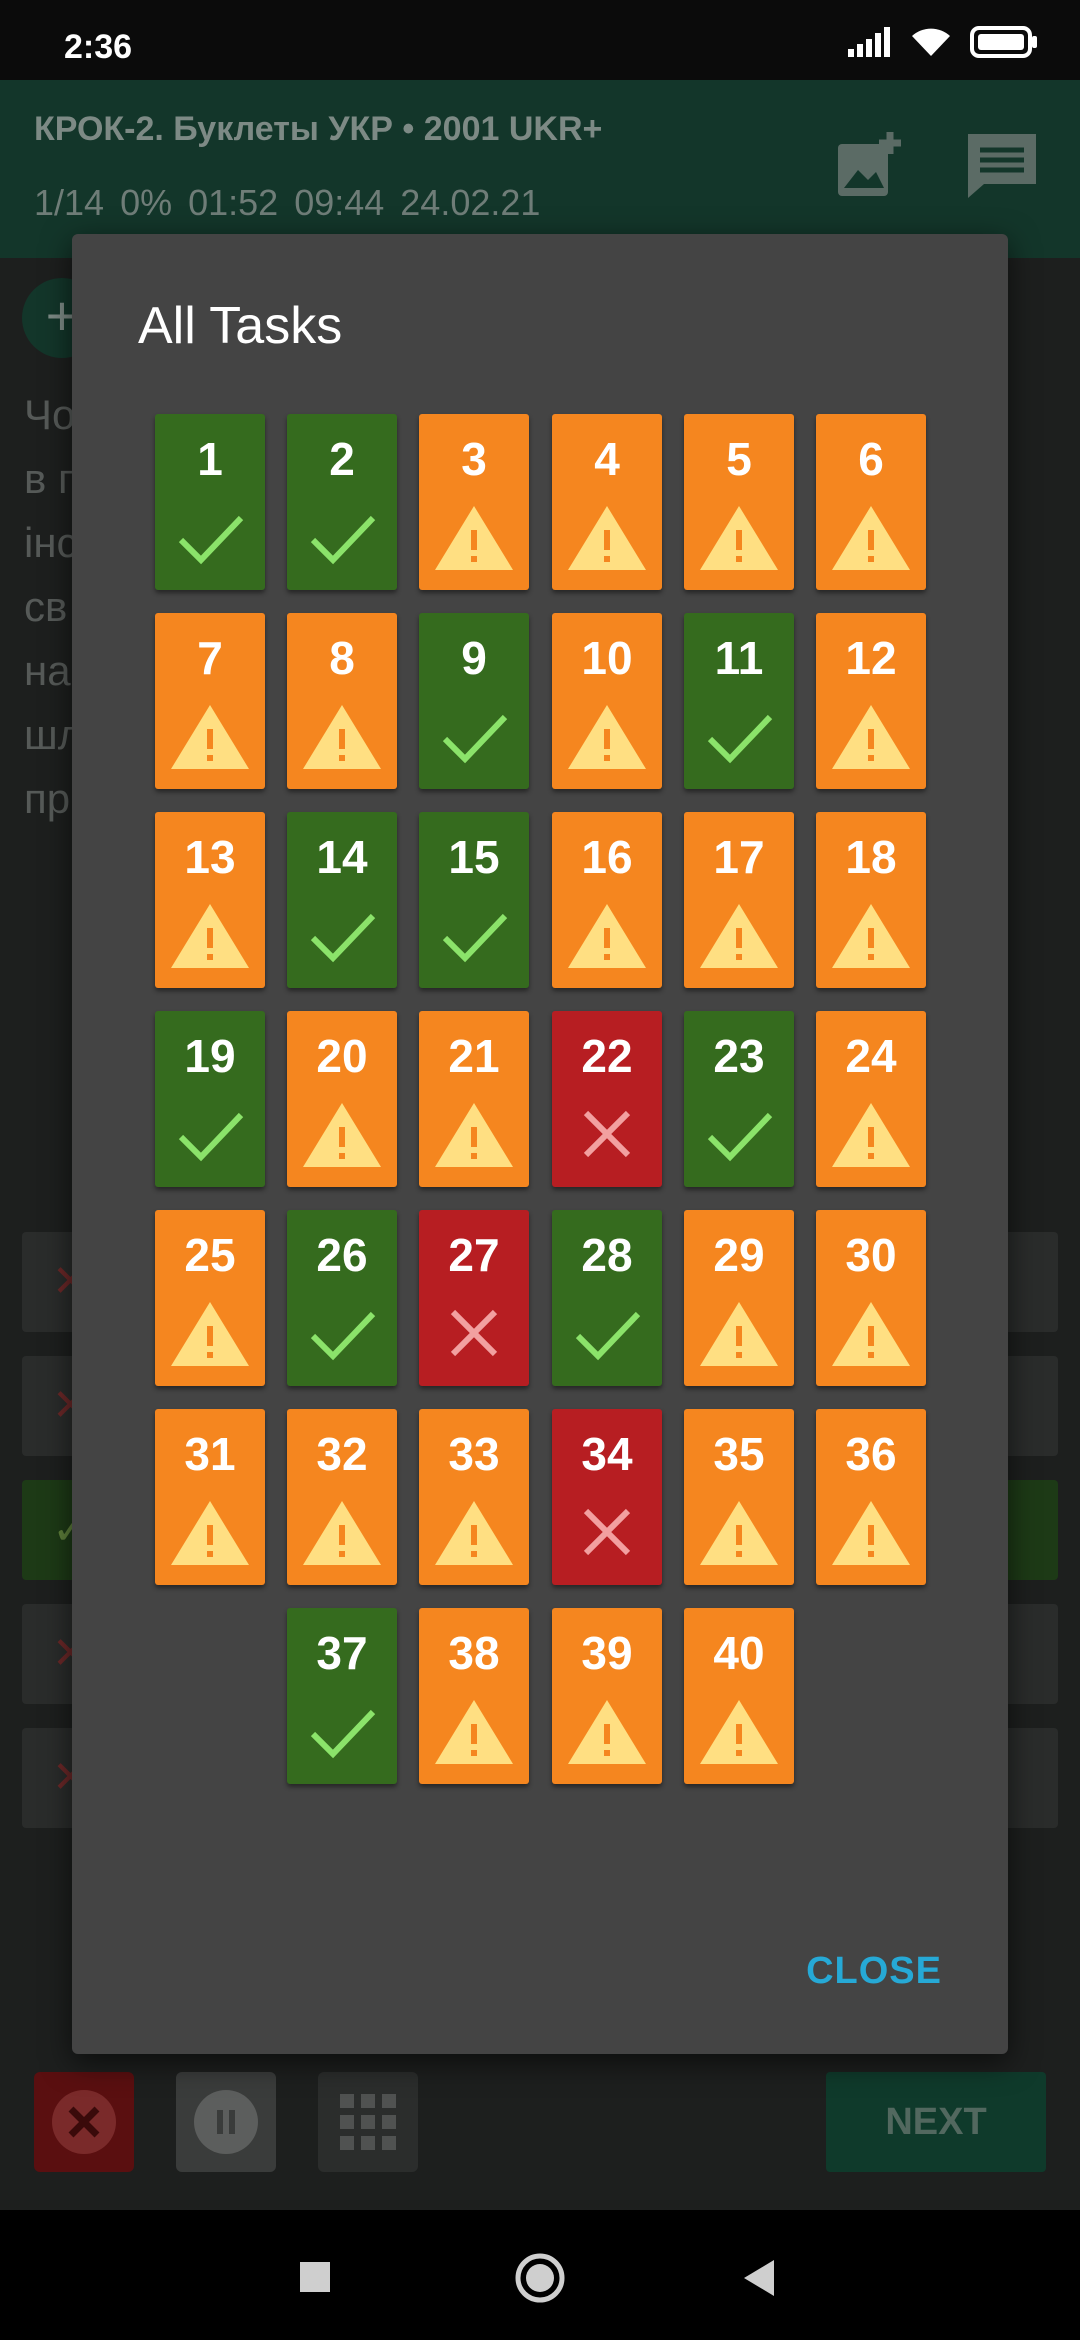  What do you see at coordinates (739, 900) in the screenshot?
I see `task-tile-17: 17` at bounding box center [739, 900].